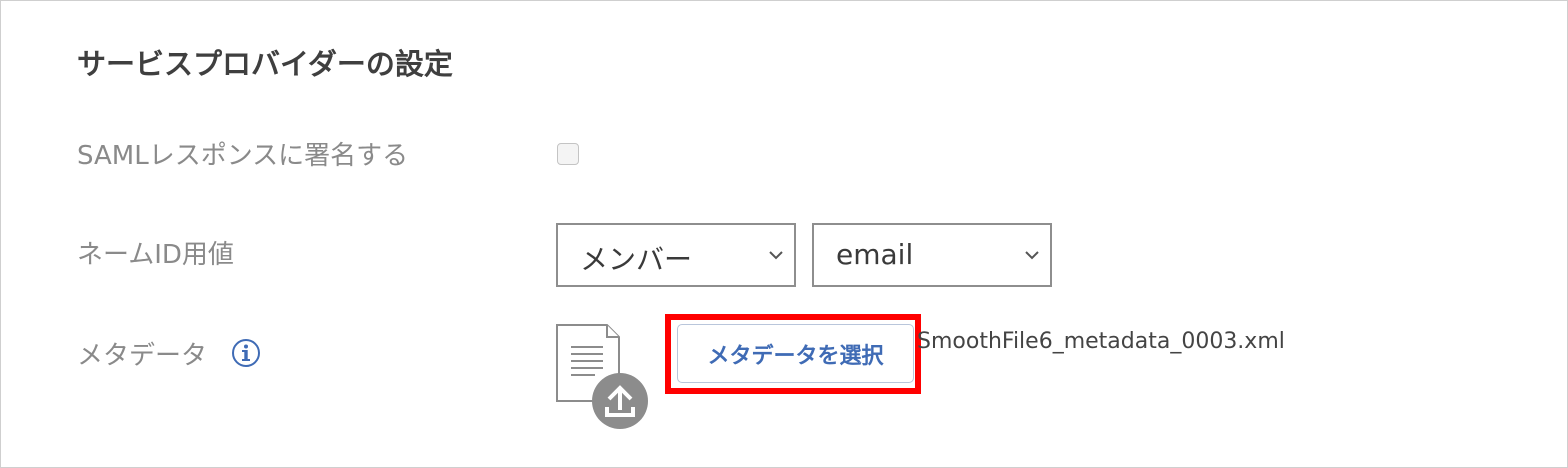 This screenshot has height=468, width=1568. I want to click on select-metadata-button: メタデータを選択, so click(795, 353).